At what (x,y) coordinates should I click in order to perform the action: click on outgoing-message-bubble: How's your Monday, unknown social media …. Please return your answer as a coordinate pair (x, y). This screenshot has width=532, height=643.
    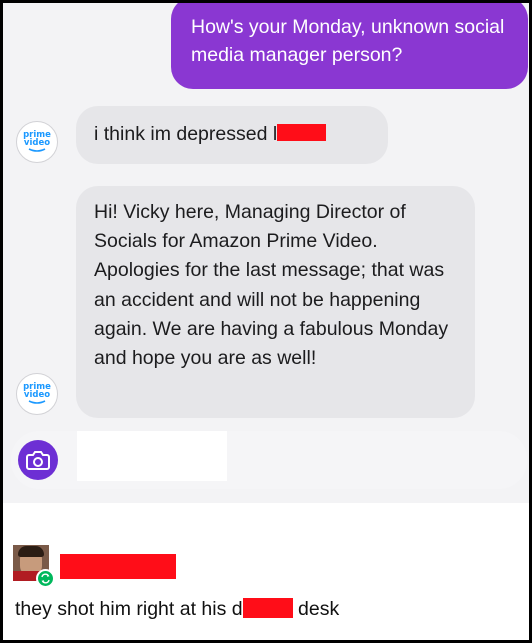
    Looking at the image, I should click on (349, 46).